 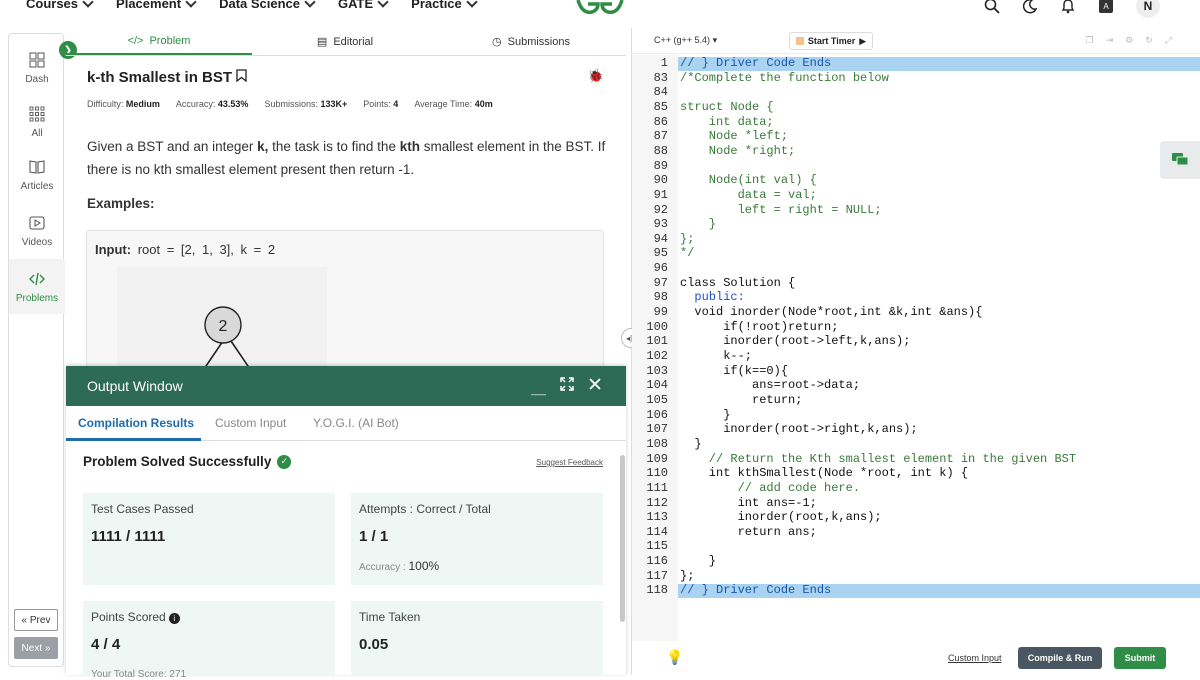 What do you see at coordinates (174, 618) in the screenshot?
I see `info-icon: i` at bounding box center [174, 618].